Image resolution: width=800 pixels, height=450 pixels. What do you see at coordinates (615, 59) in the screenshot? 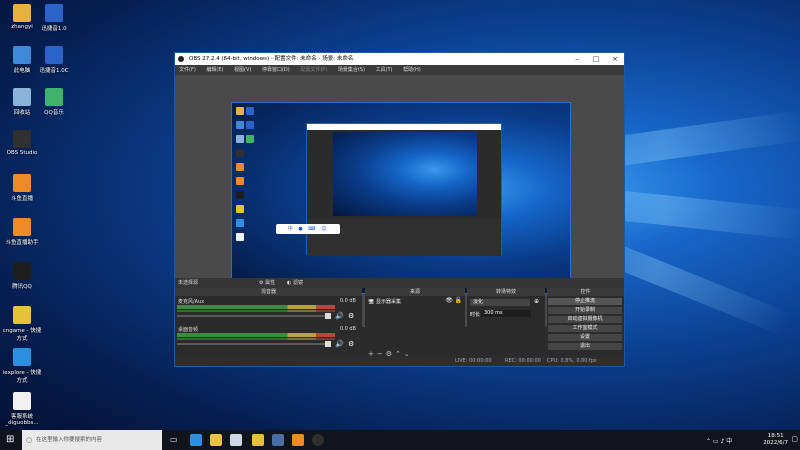
I see `close-icon: ×` at bounding box center [615, 59].